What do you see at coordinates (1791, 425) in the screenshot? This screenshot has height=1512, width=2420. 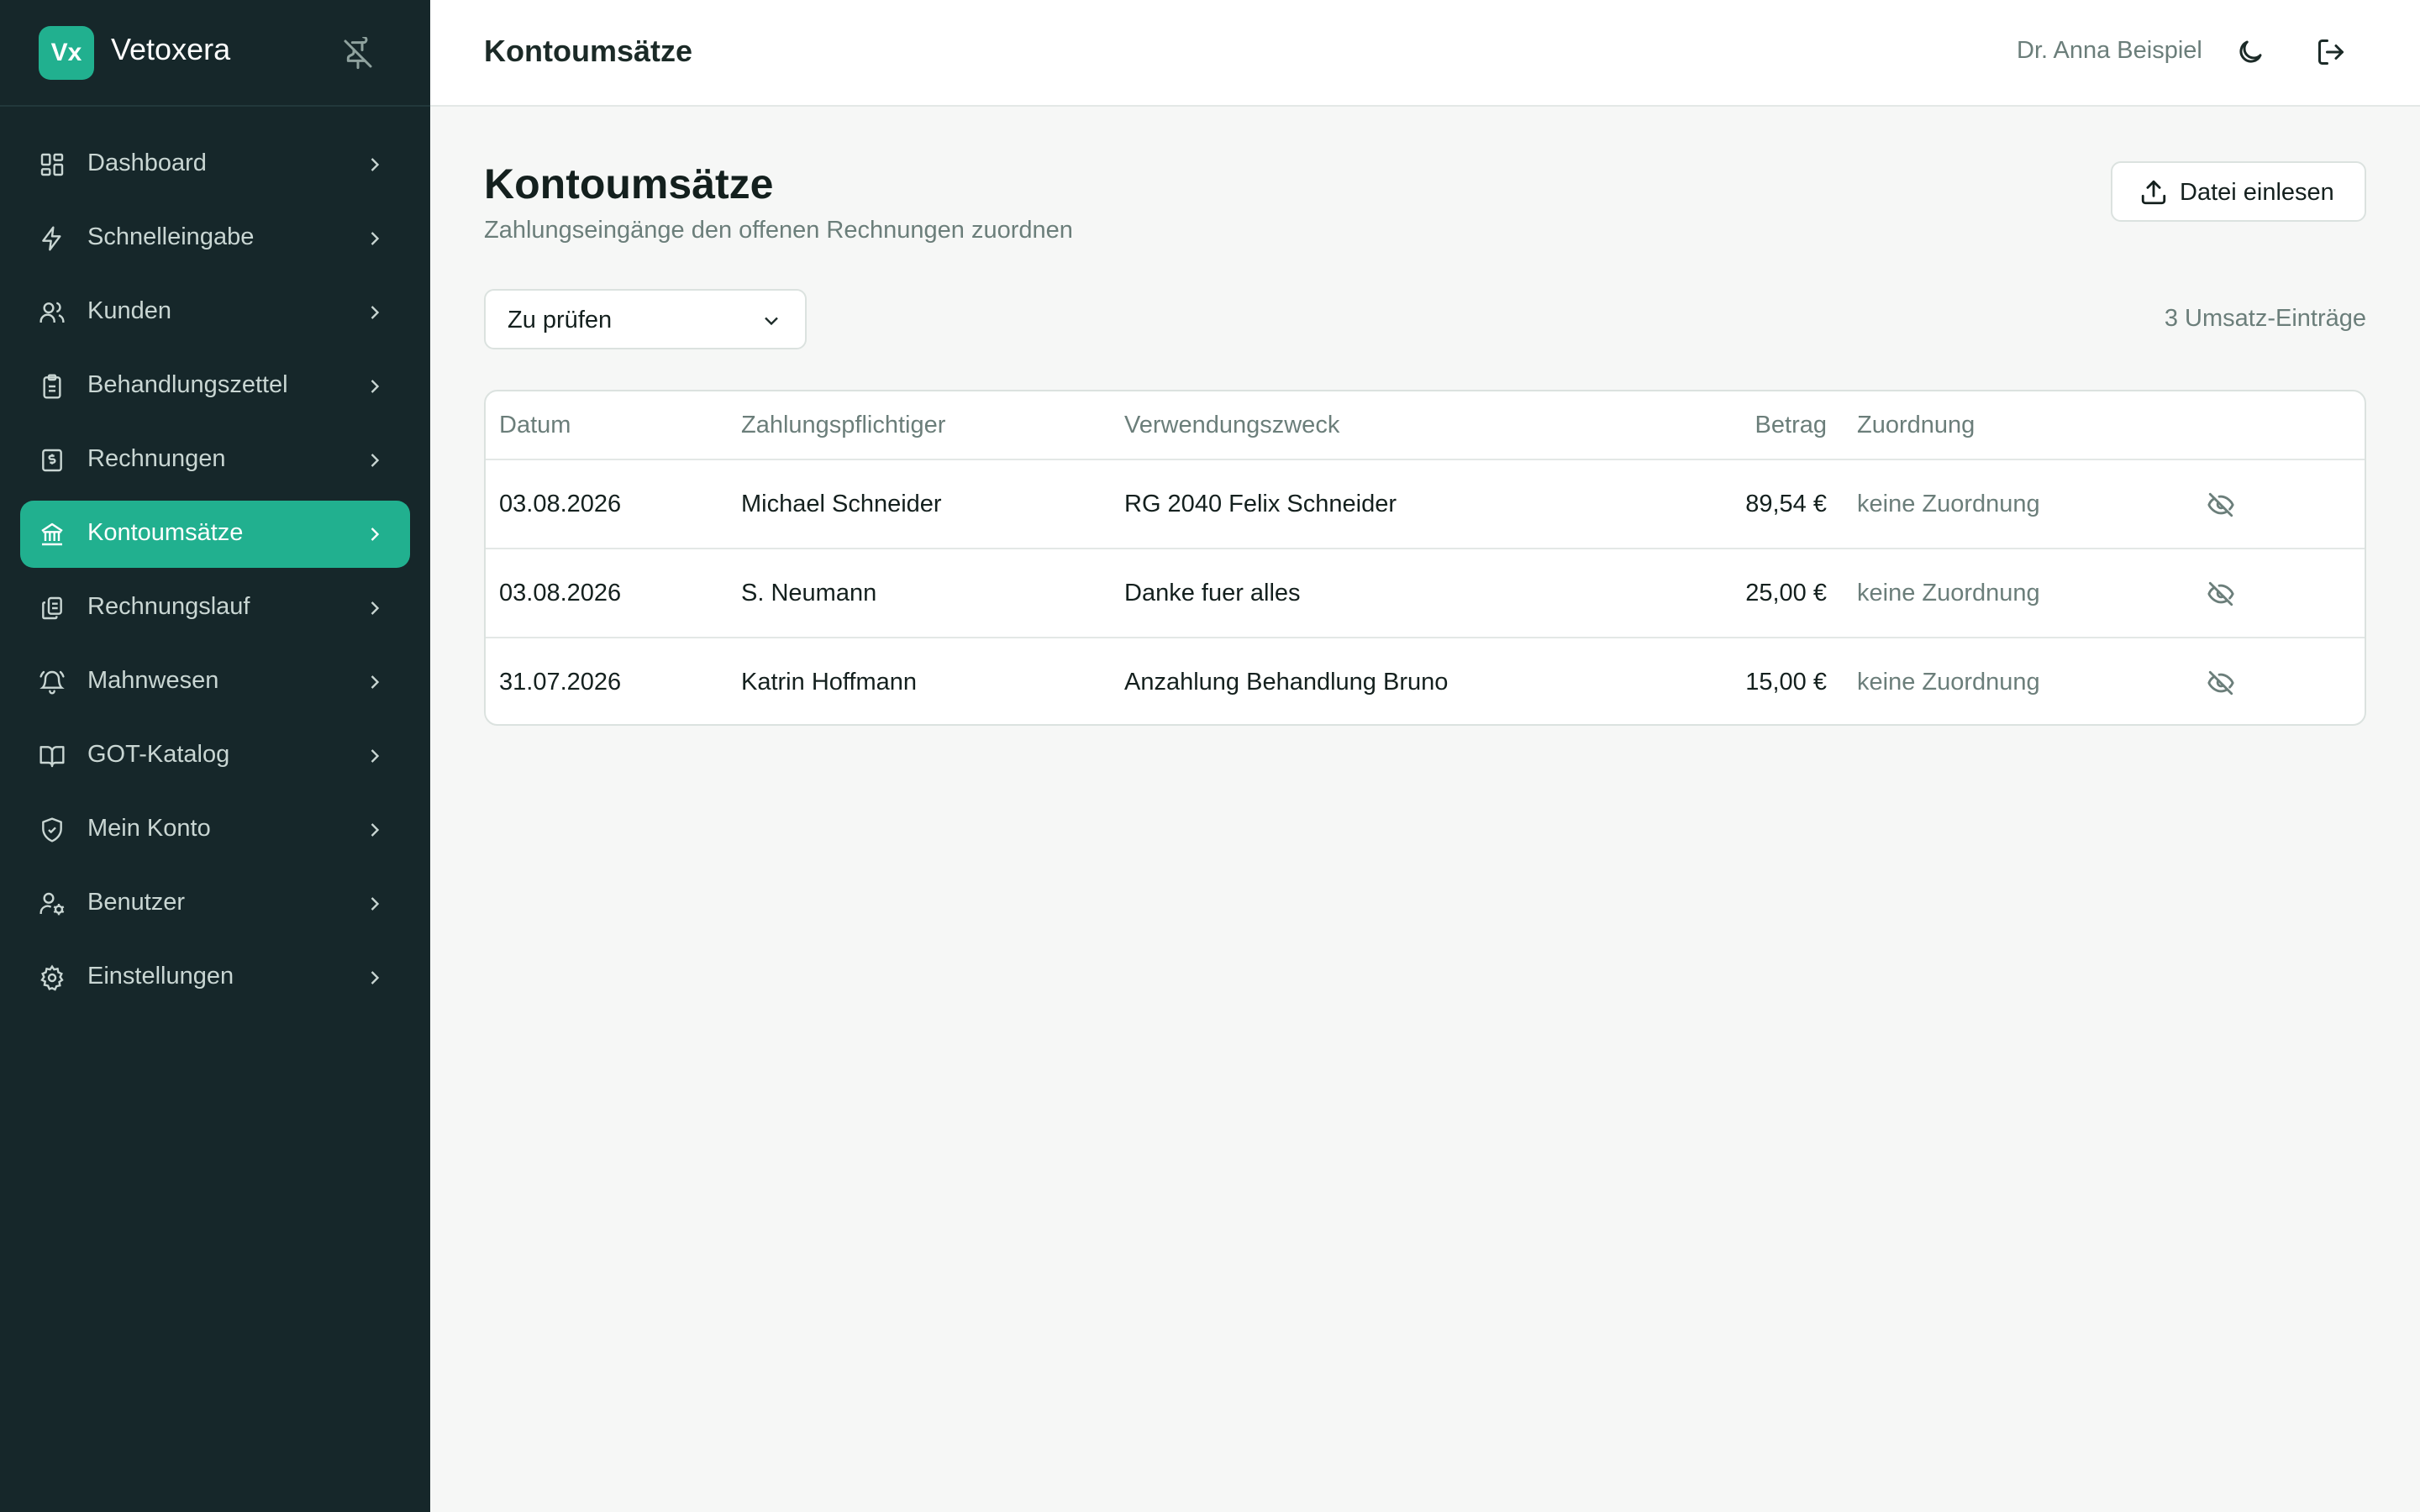 I see `column-header-betrag: Betrag` at bounding box center [1791, 425].